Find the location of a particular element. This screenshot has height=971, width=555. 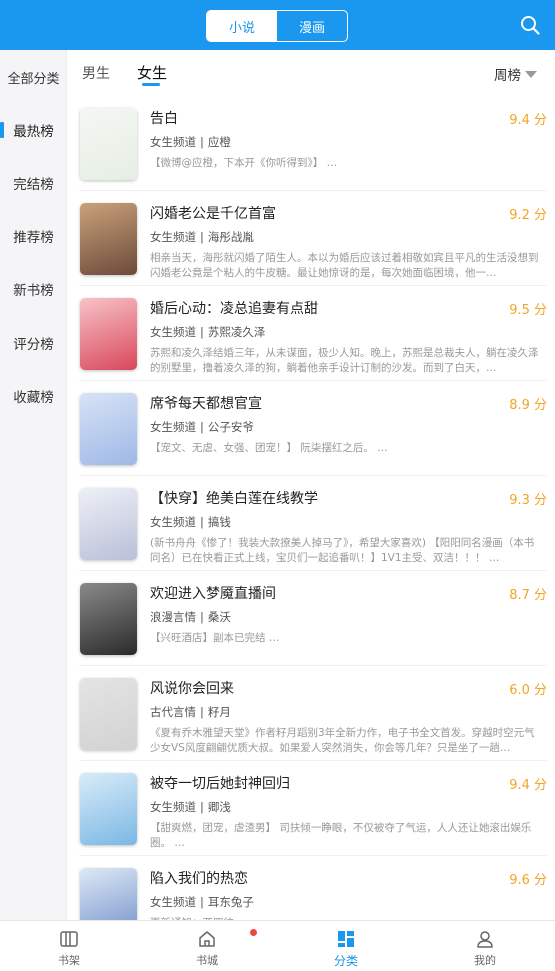

book-meta: 女生频道 | 苏熙凌久泽 is located at coordinates (207, 332).